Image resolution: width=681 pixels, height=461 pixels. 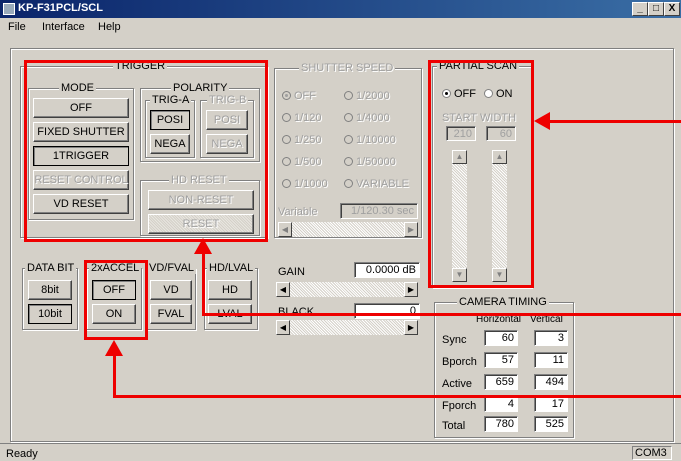 I want to click on pointer-line-trigger-horizontal, so click(x=441, y=314).